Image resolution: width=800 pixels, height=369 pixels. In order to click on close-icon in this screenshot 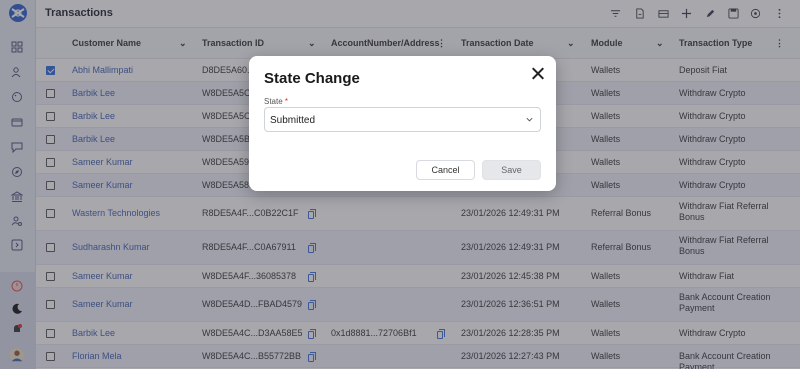, I will do `click(538, 73)`.